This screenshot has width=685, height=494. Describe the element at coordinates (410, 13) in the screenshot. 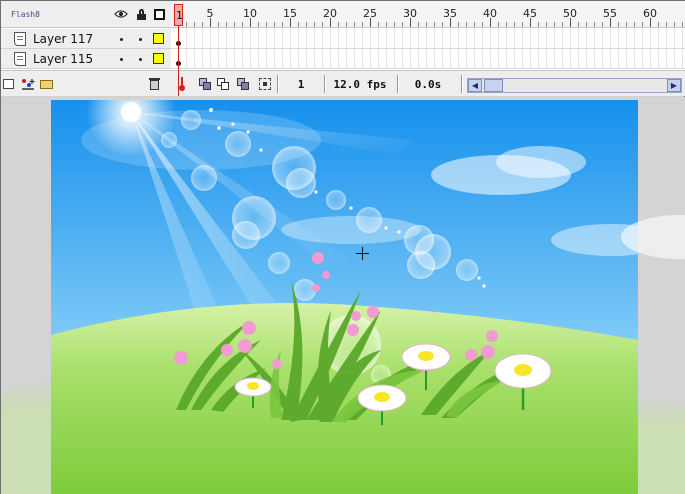

I see `ruler-number: 30` at that location.